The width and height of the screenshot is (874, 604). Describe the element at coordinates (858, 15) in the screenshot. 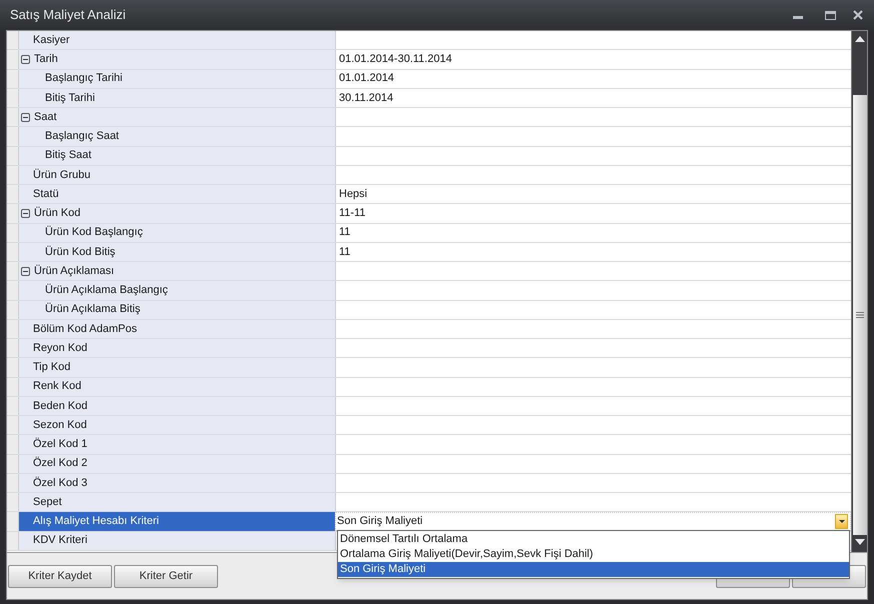

I see `close-icon` at that location.